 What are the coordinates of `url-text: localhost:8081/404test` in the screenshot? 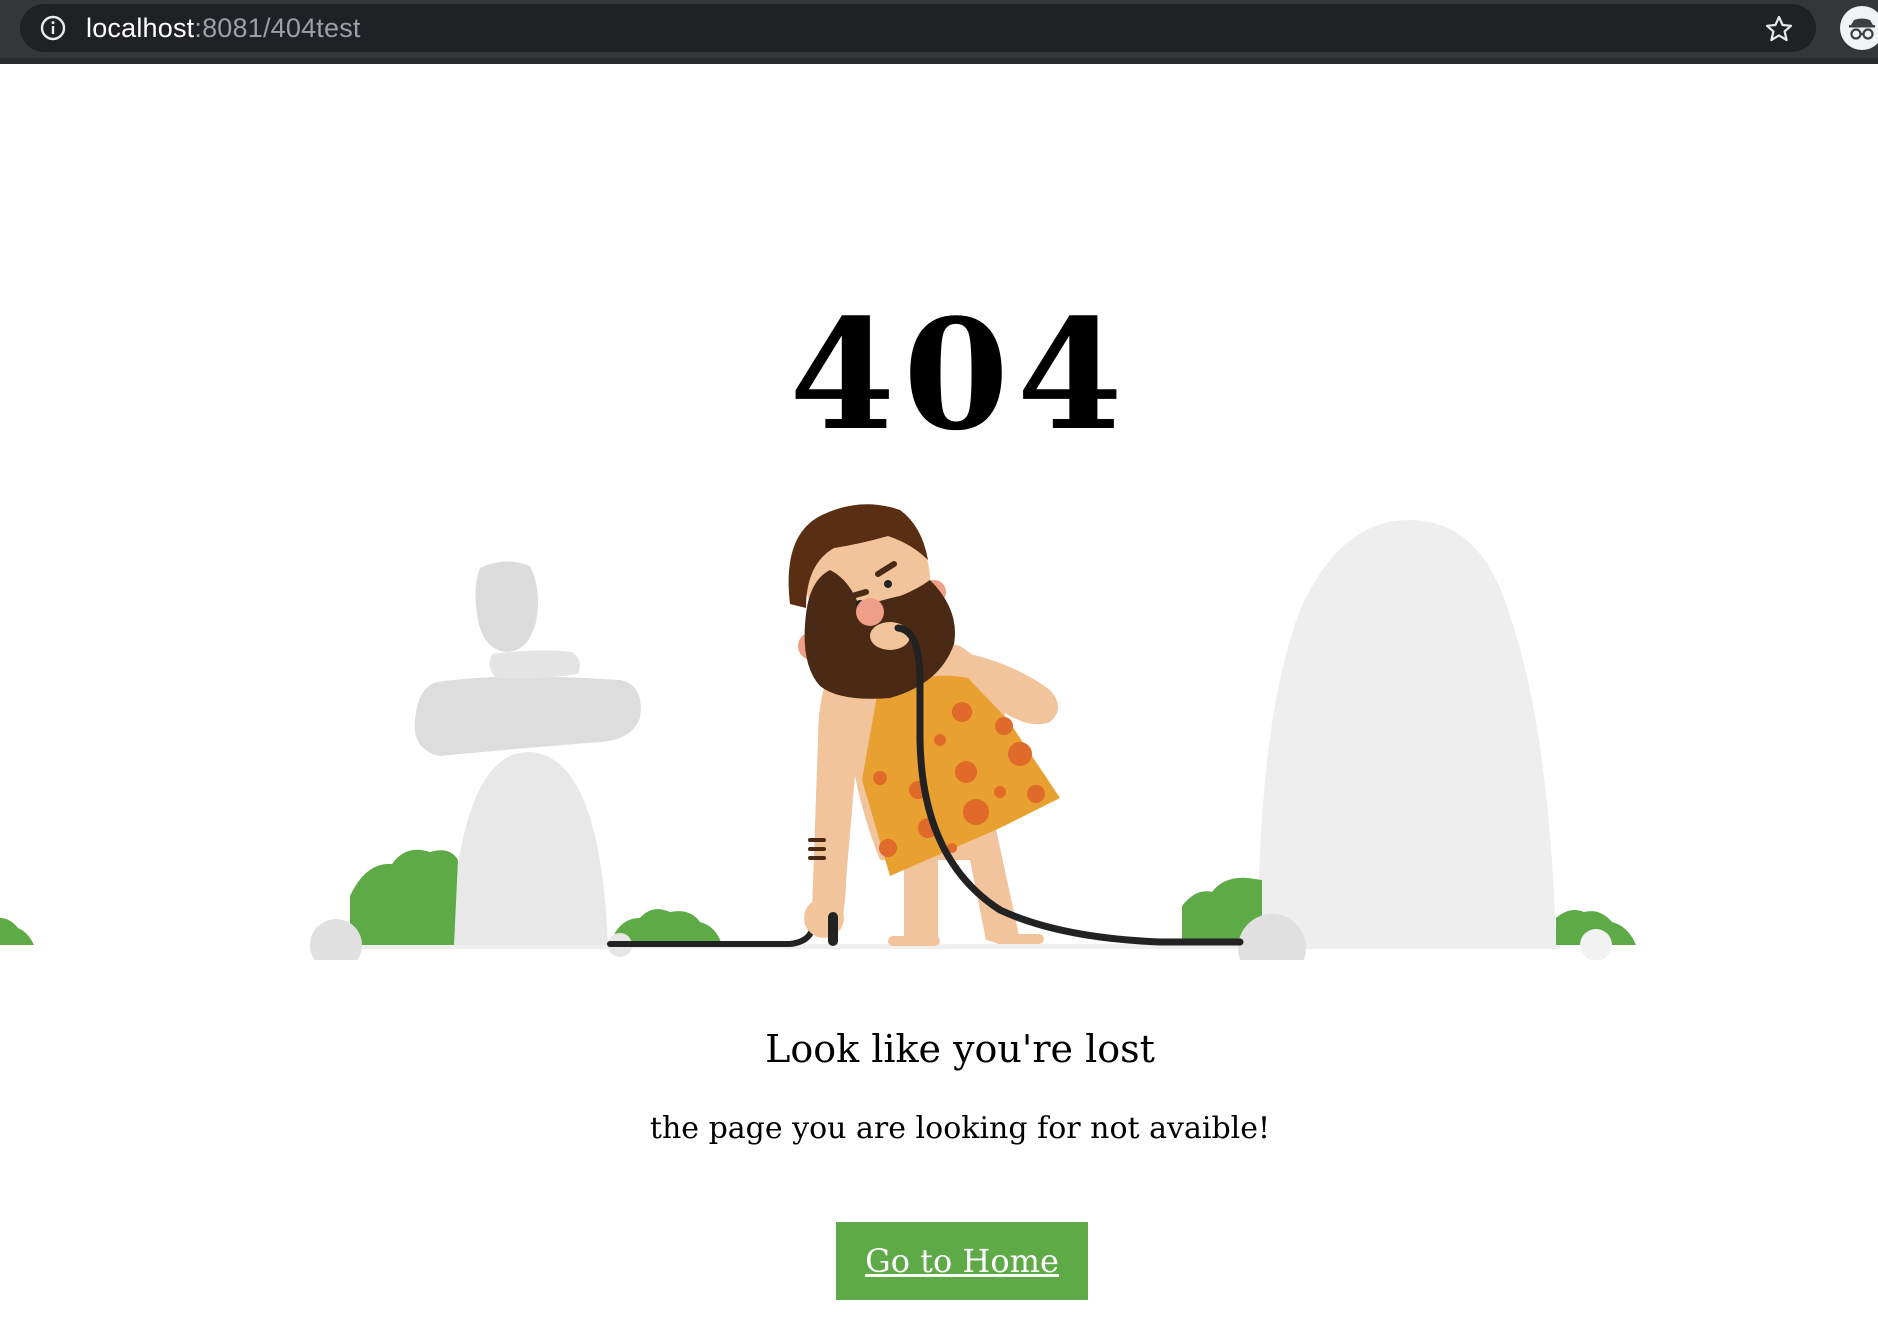 It's located at (223, 28).